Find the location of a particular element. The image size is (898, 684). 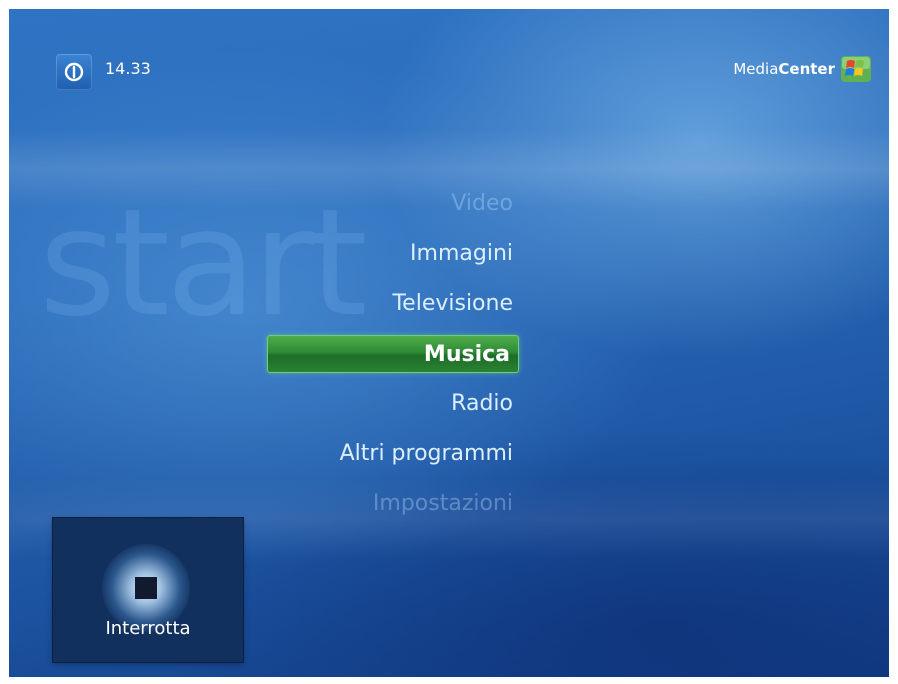

windows-flag-icon is located at coordinates (856, 69).